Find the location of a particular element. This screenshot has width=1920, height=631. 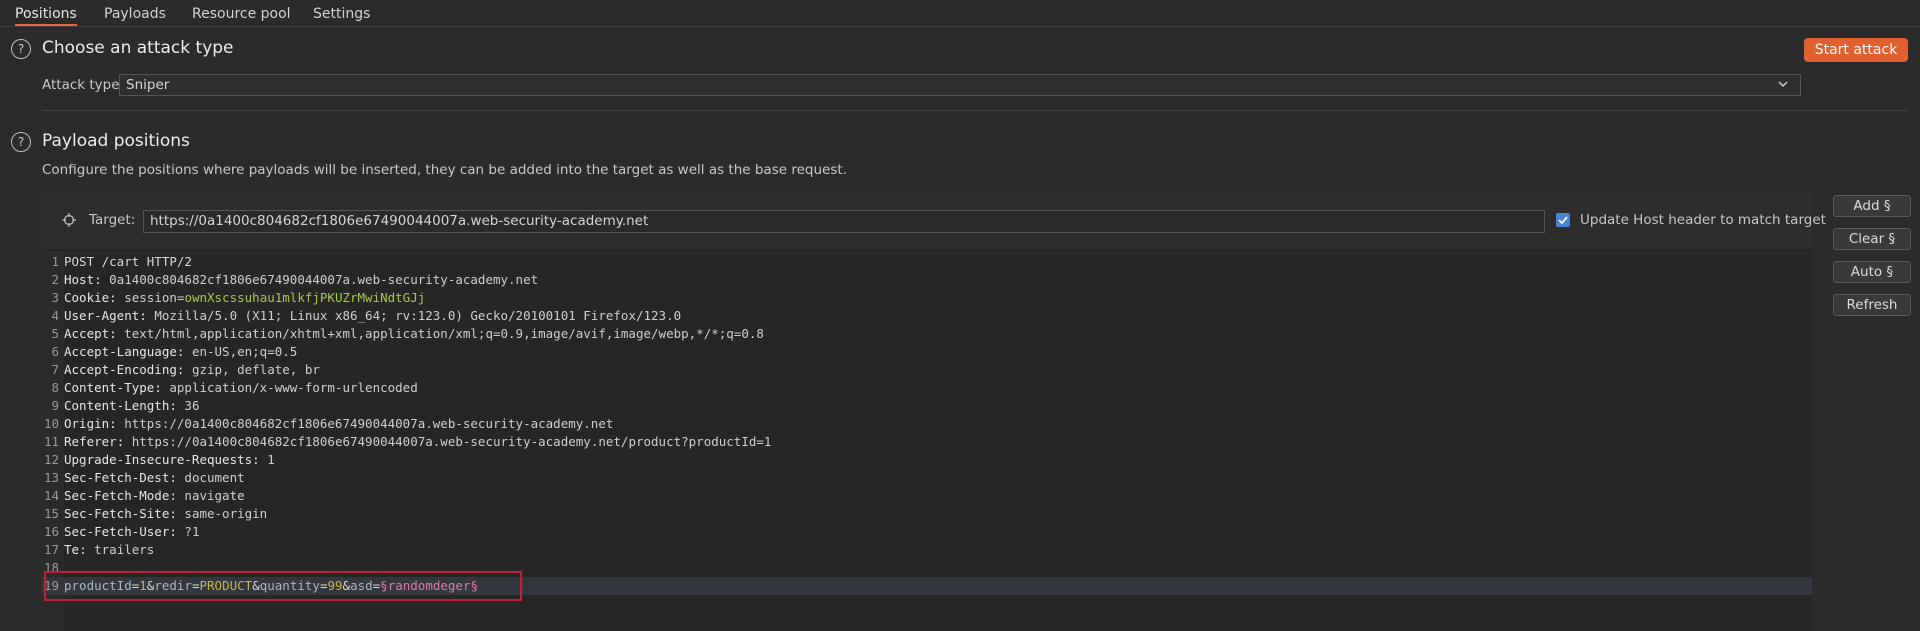

header-value: same-origin is located at coordinates (226, 513).